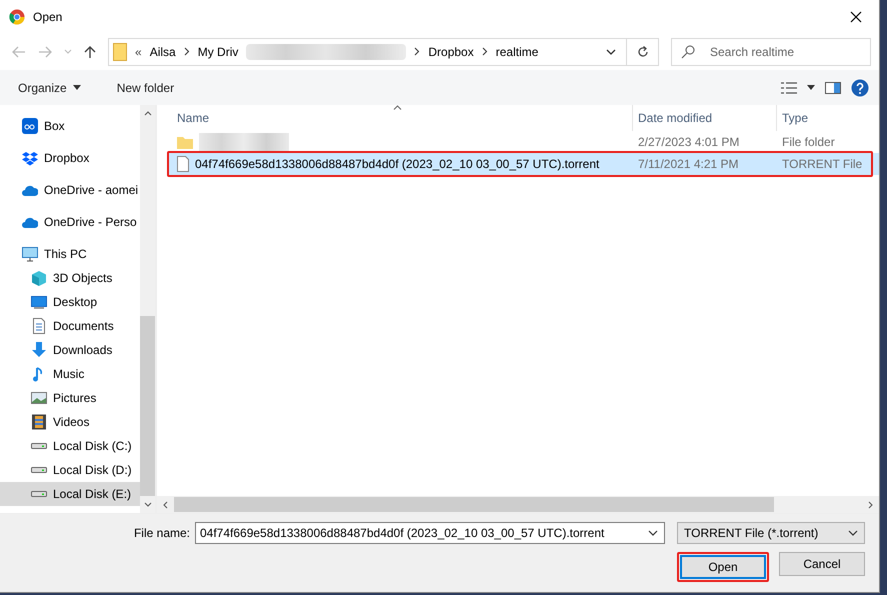  What do you see at coordinates (808, 142) in the screenshot?
I see `type-cell-text: File folder` at bounding box center [808, 142].